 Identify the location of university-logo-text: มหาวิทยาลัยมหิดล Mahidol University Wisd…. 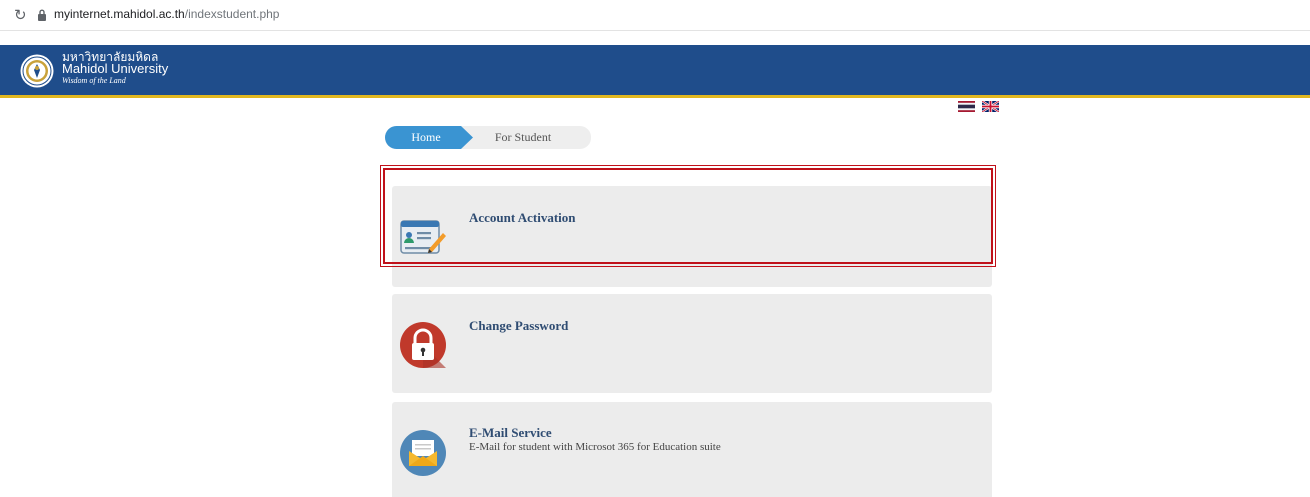
(115, 69).